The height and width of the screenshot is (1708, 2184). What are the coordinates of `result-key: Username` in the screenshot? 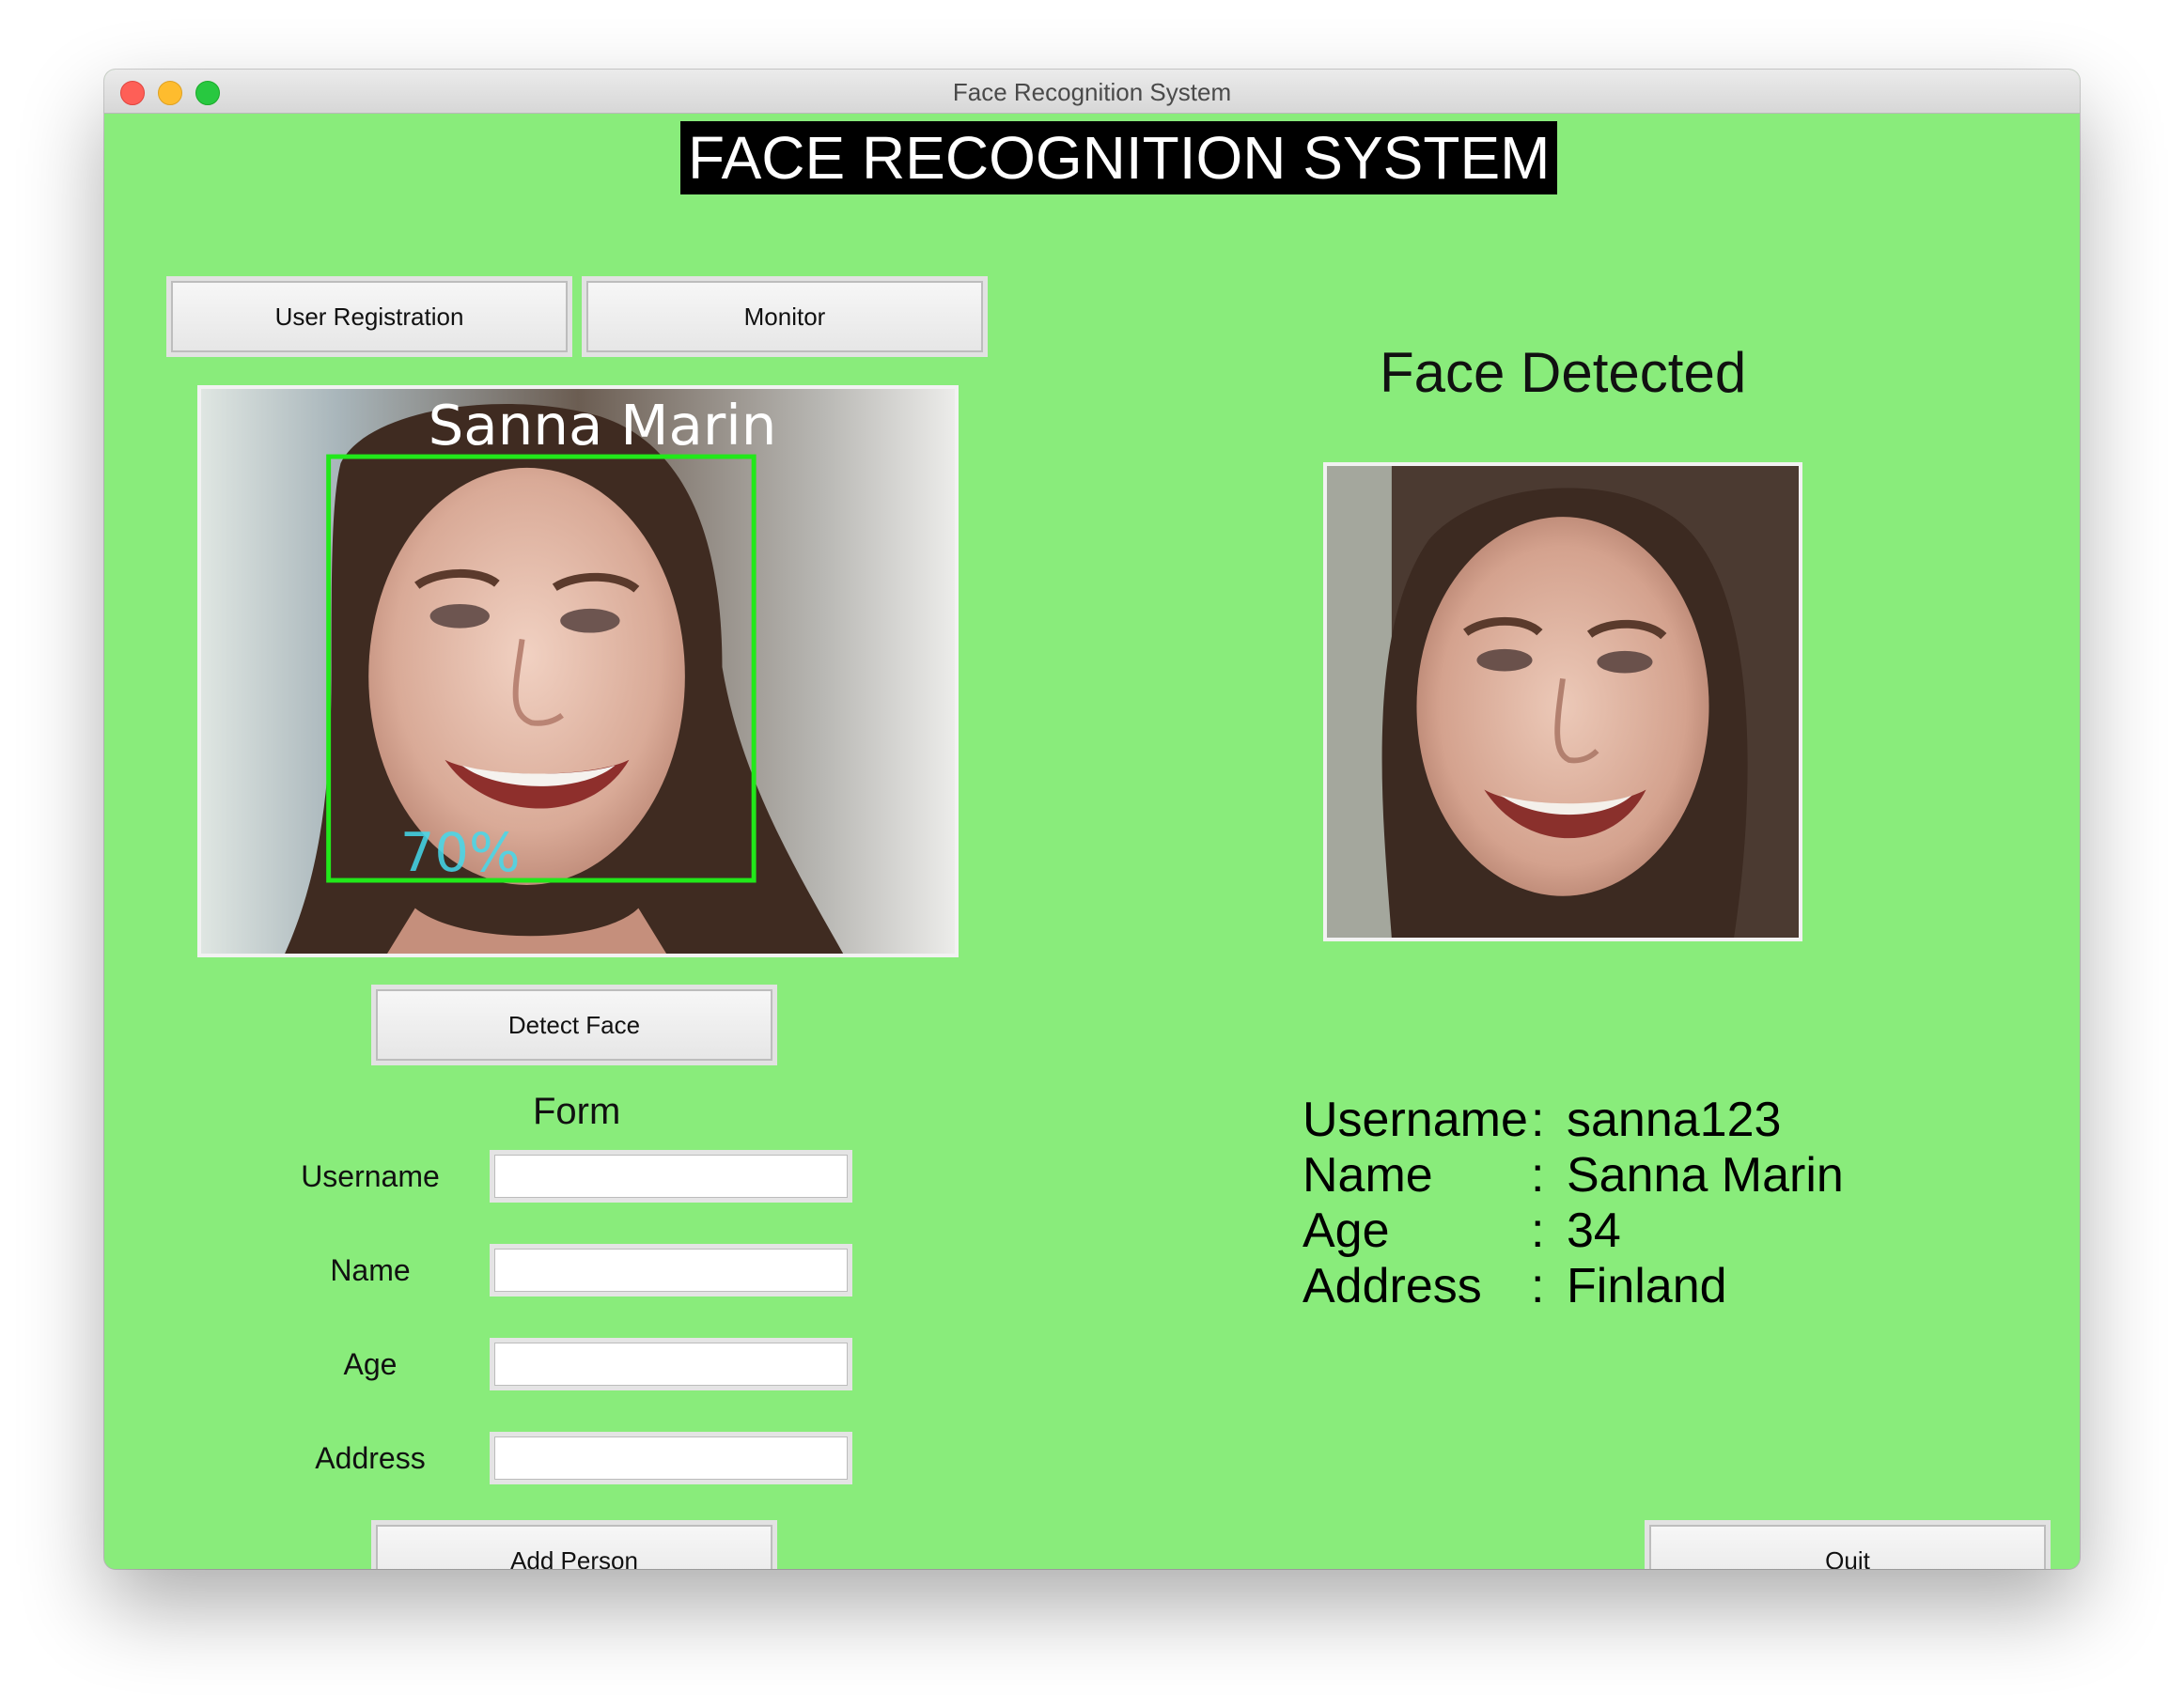 It's located at (1415, 1120).